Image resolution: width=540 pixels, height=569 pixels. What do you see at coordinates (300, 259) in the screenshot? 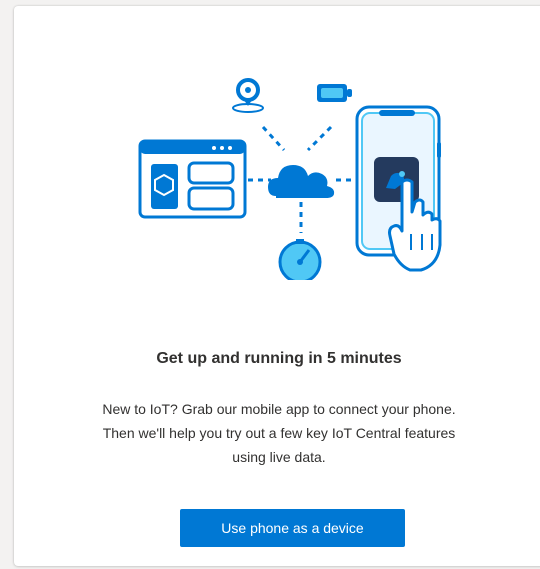
I see `gauge-icon` at bounding box center [300, 259].